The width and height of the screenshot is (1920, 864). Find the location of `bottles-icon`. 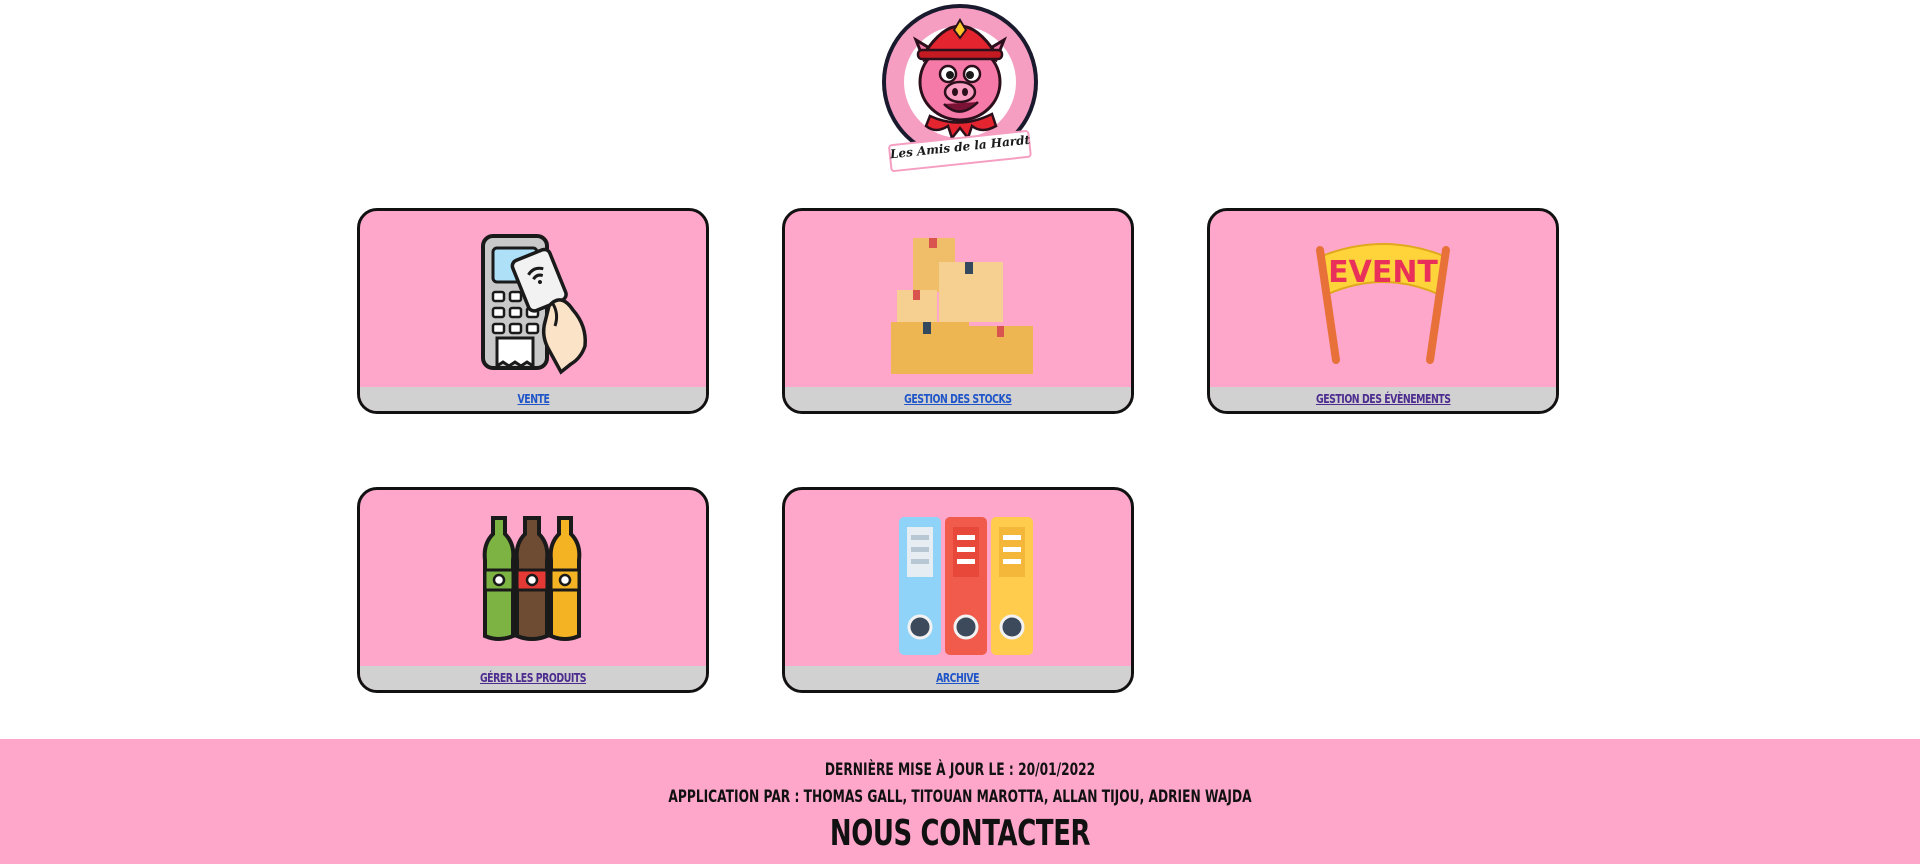

bottles-icon is located at coordinates (532, 578).